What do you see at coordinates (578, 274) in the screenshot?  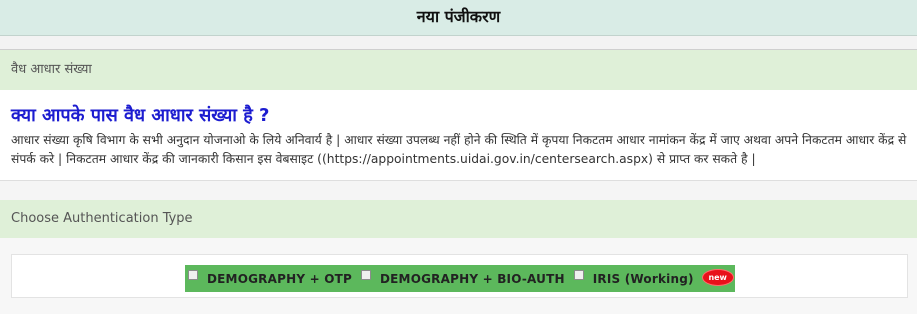 I see `iris-checkbox` at bounding box center [578, 274].